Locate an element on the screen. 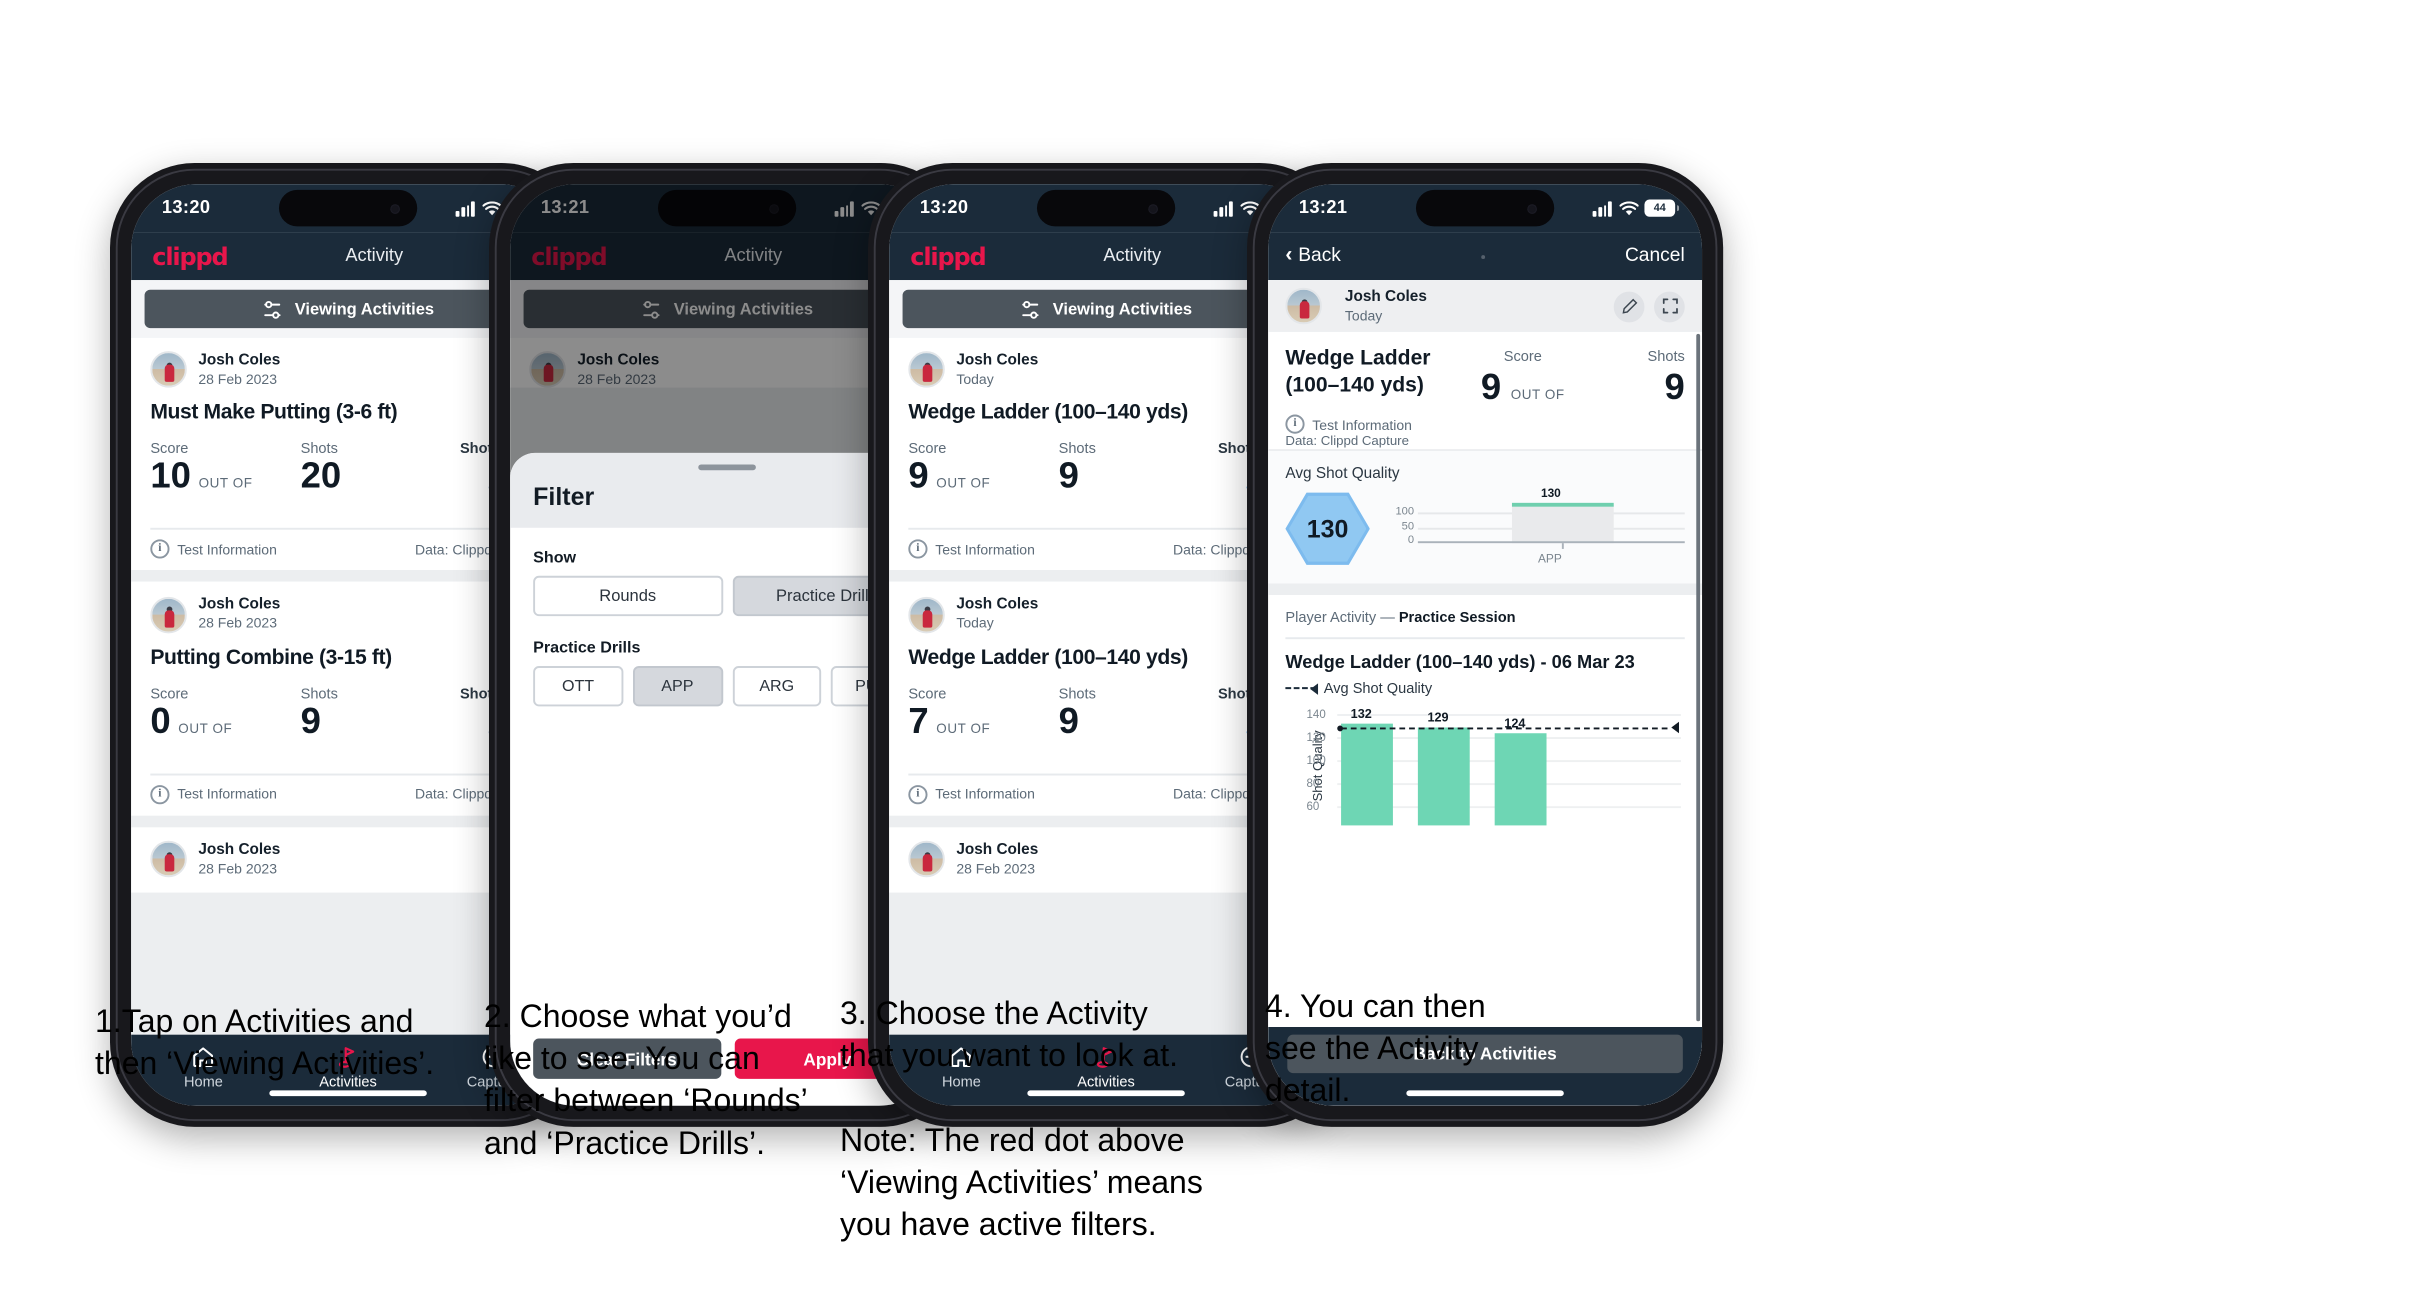 The width and height of the screenshot is (2423, 1303). score-value: 9 is located at coordinates (918, 478).